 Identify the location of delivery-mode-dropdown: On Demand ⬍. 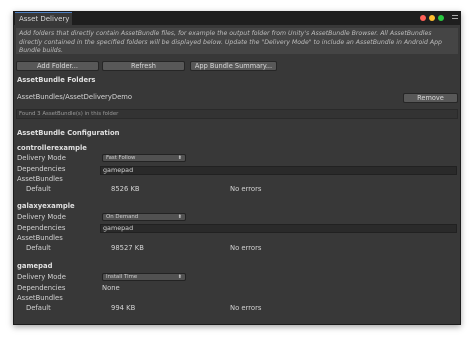
(144, 217).